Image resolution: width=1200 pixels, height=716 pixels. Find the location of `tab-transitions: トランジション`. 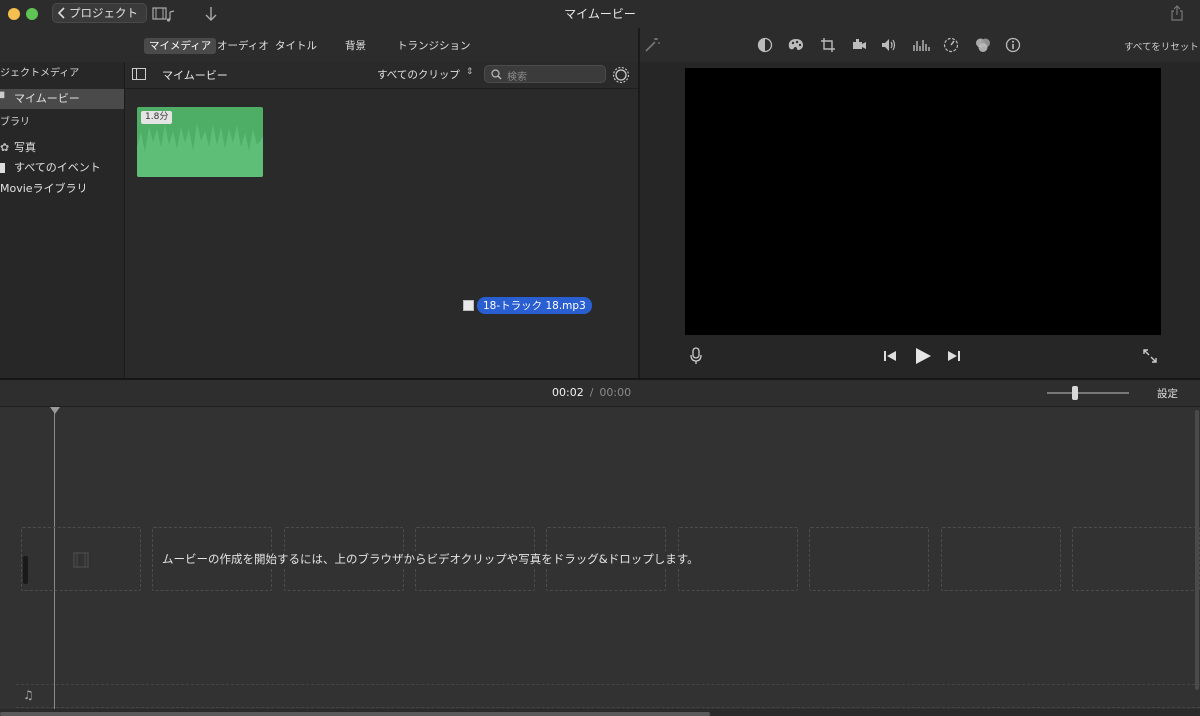

tab-transitions: トランジション is located at coordinates (434, 46).